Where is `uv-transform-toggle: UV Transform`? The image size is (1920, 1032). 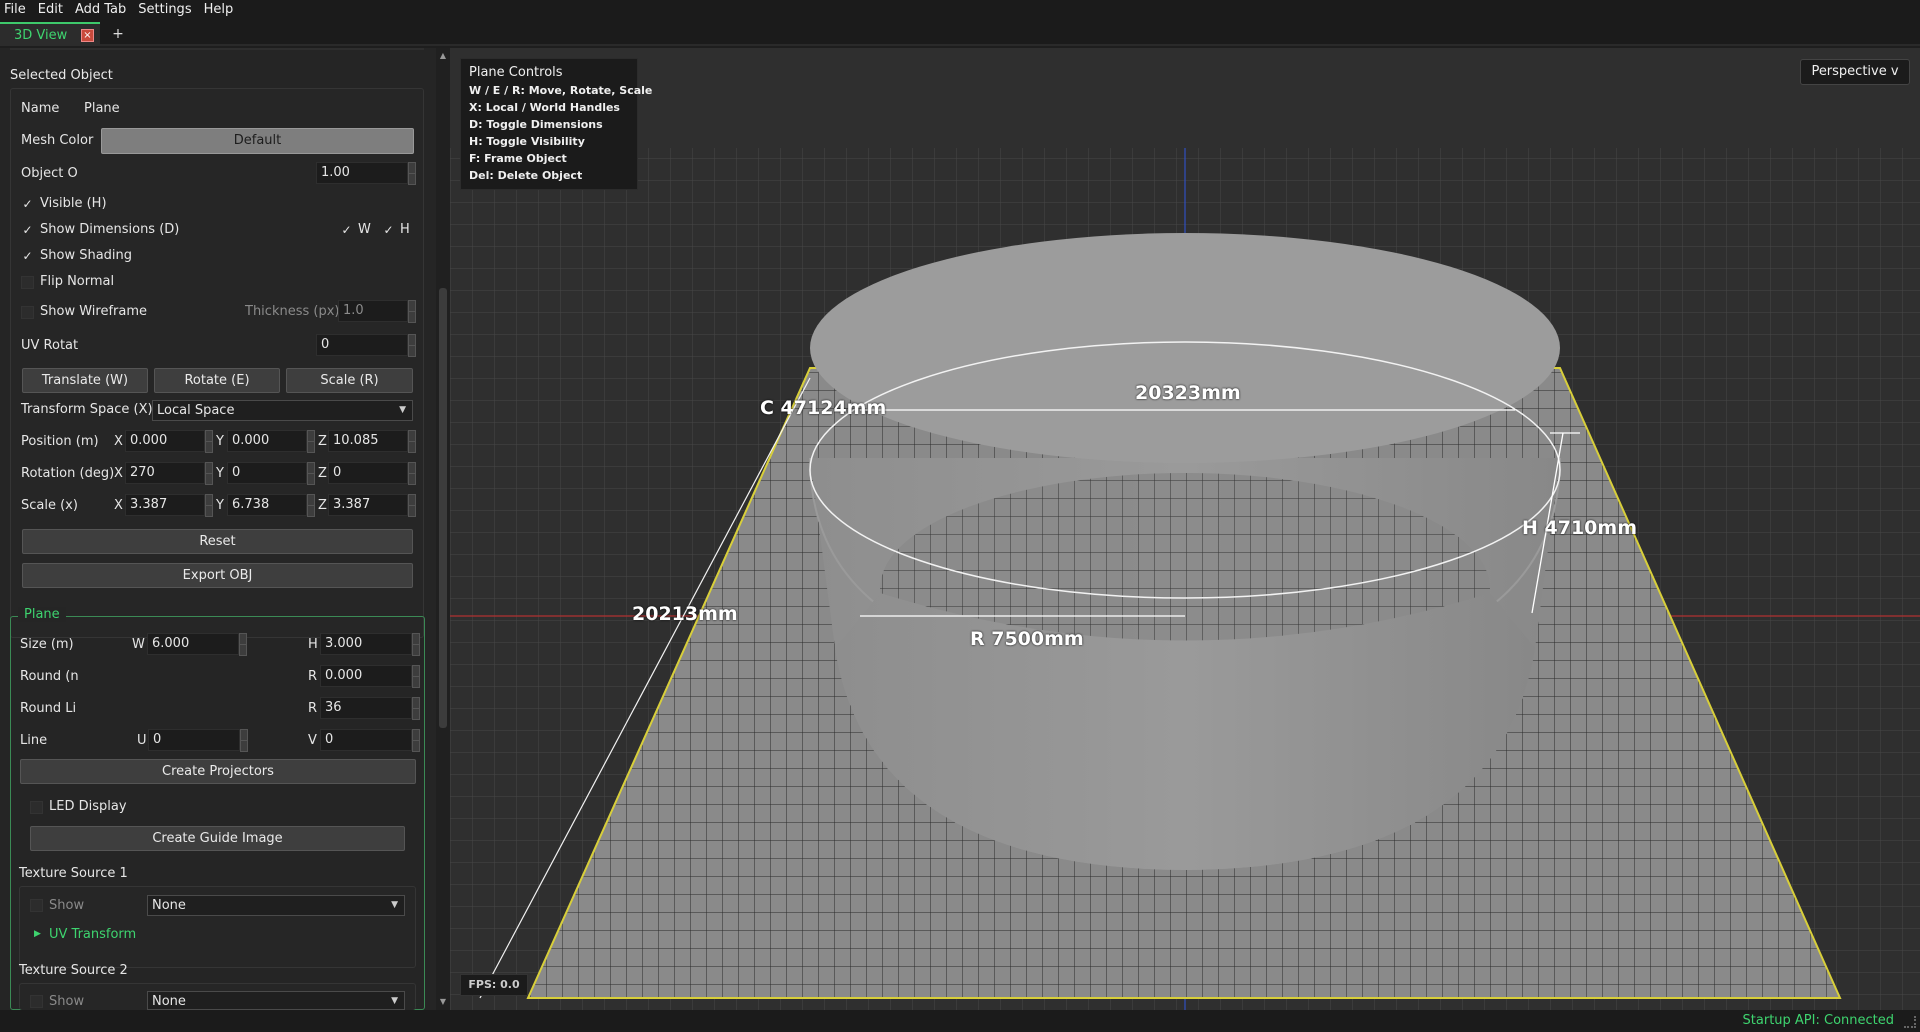 uv-transform-toggle: UV Transform is located at coordinates (92, 934).